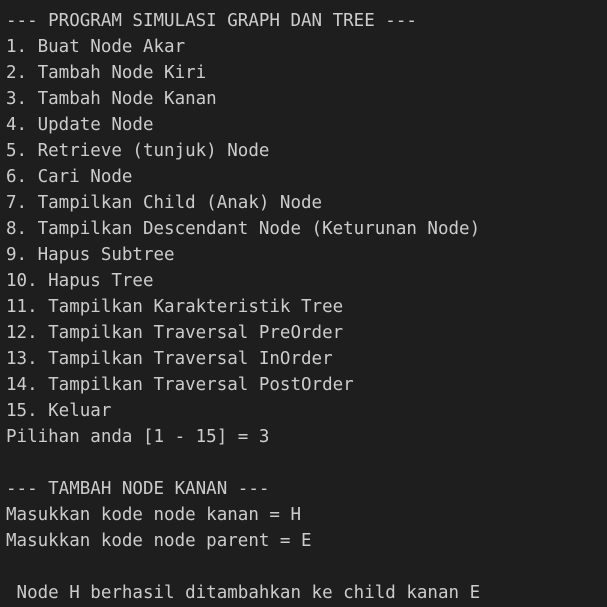 This screenshot has height=607, width=607. What do you see at coordinates (80, 125) in the screenshot?
I see `menu-item-4: 4. Update Node` at bounding box center [80, 125].